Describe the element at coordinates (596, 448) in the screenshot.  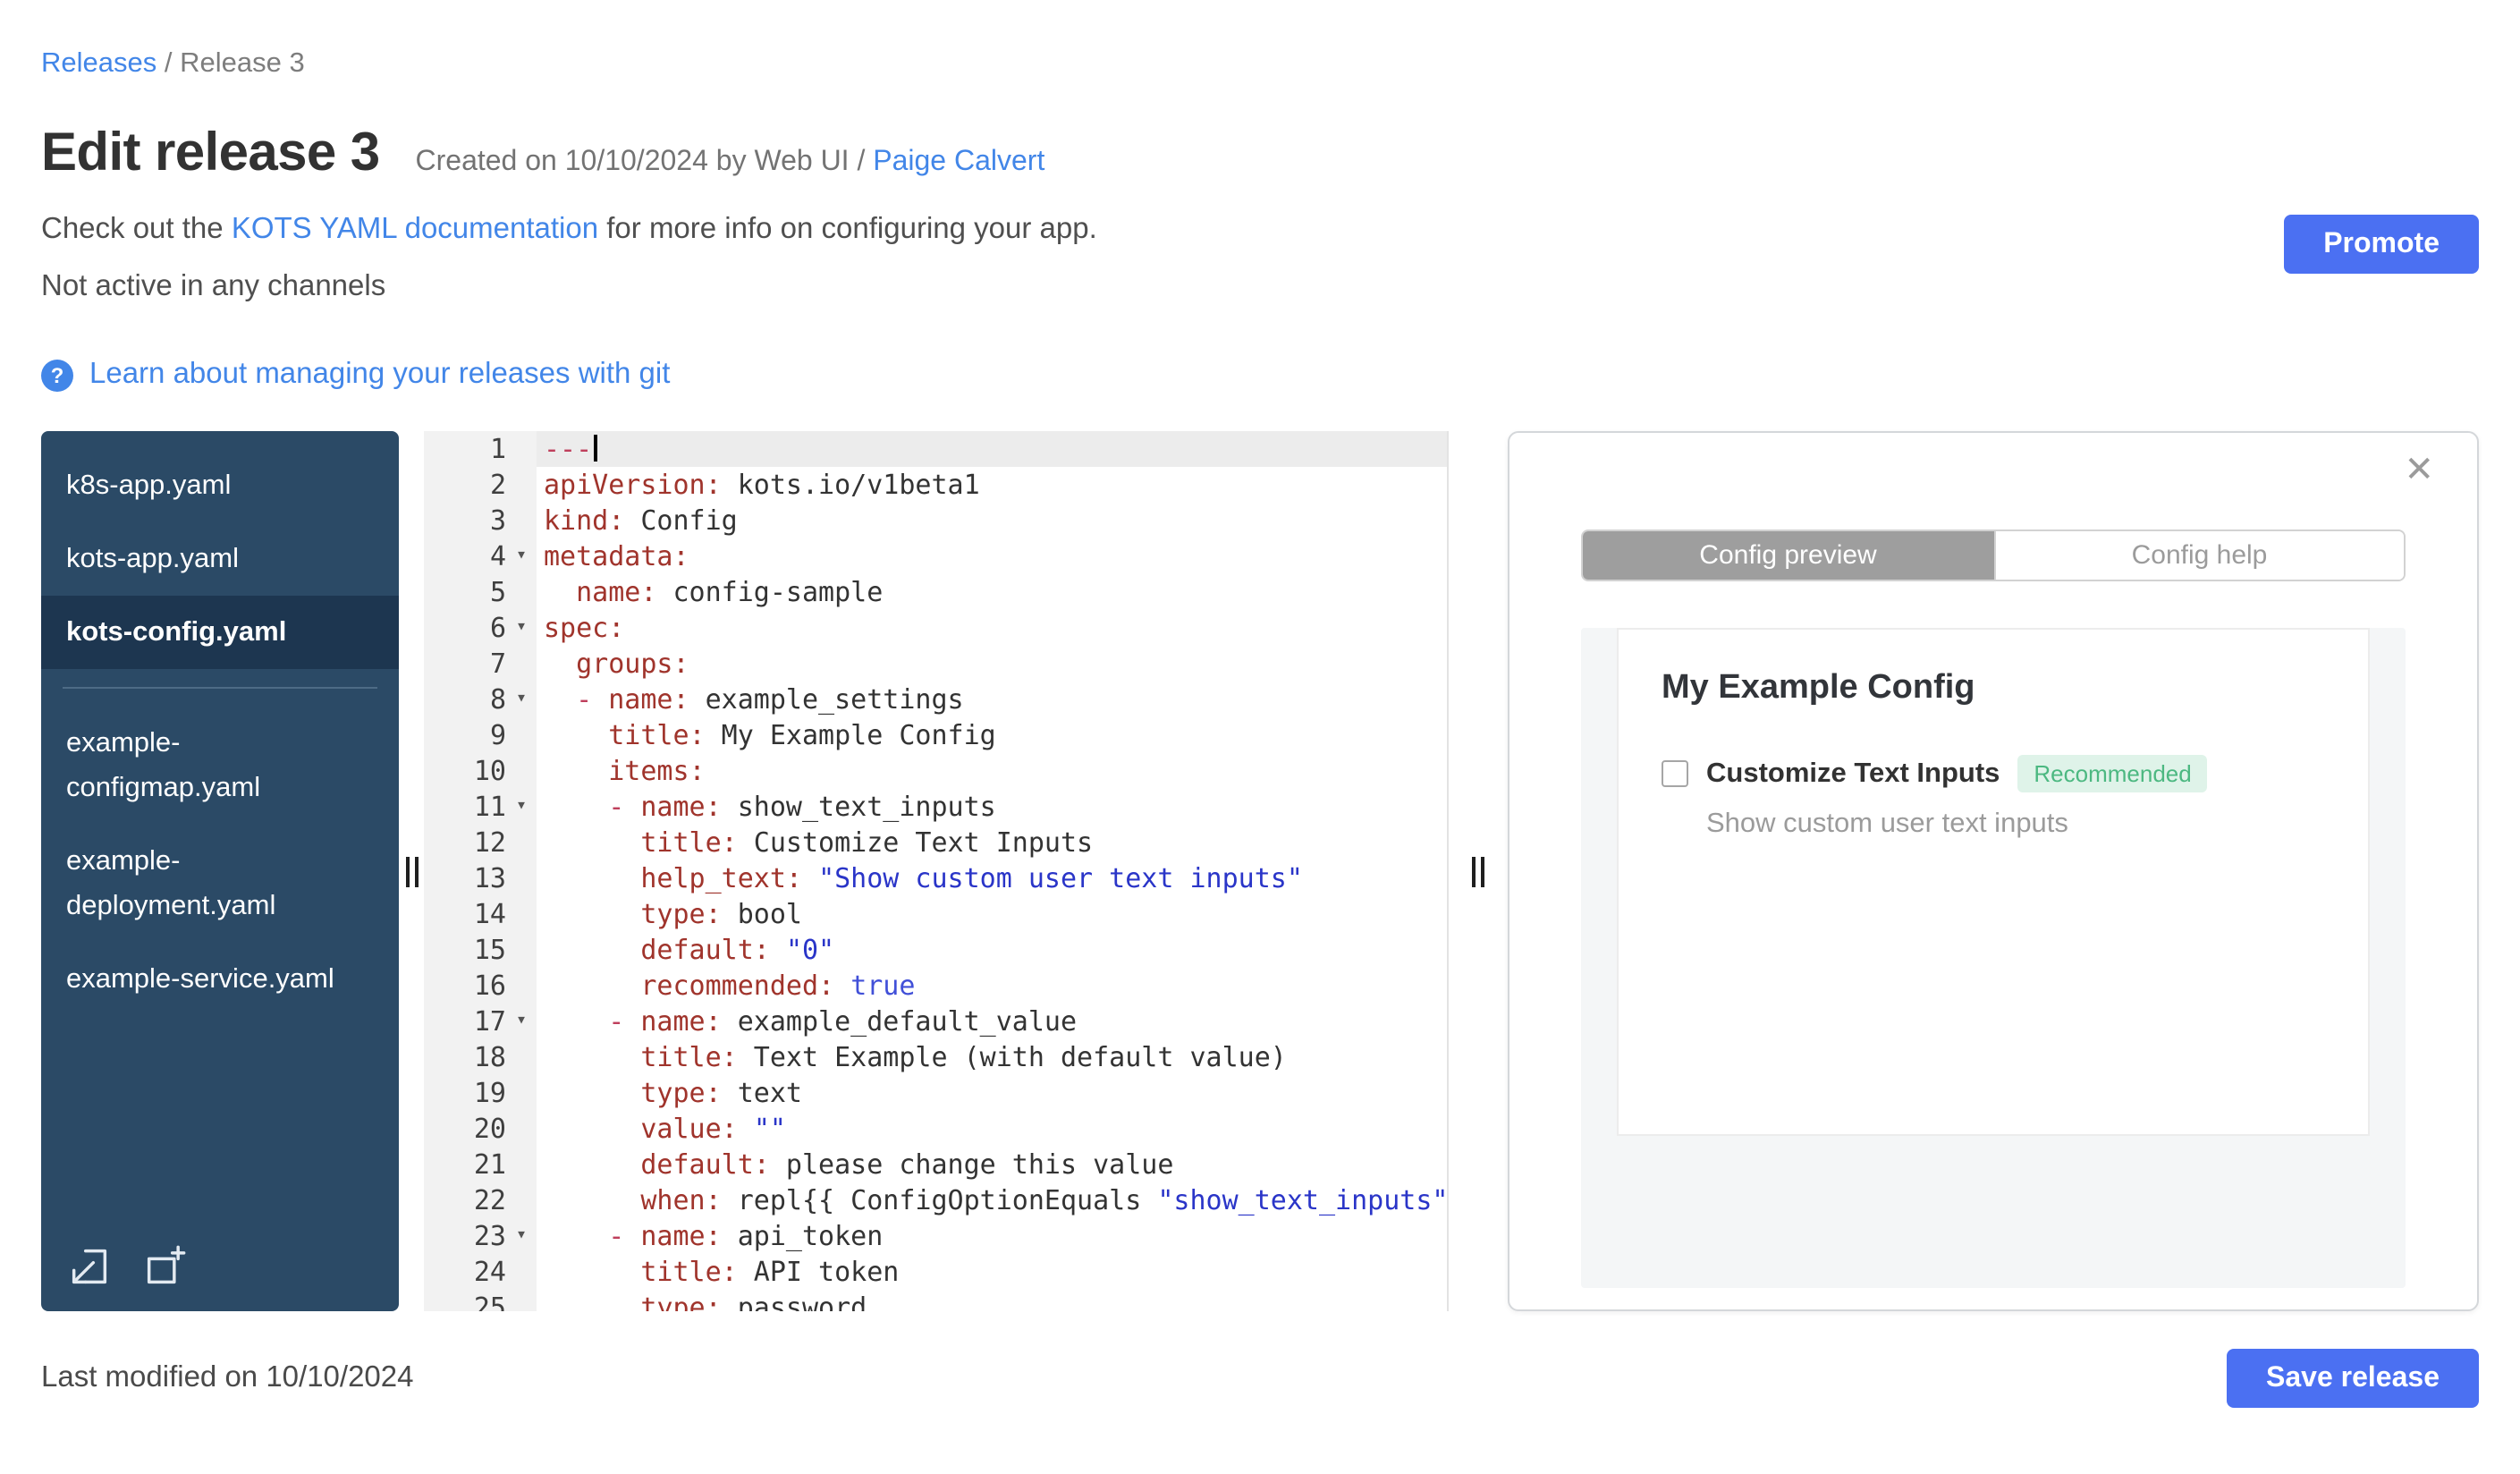
I see `text-cursor` at that location.